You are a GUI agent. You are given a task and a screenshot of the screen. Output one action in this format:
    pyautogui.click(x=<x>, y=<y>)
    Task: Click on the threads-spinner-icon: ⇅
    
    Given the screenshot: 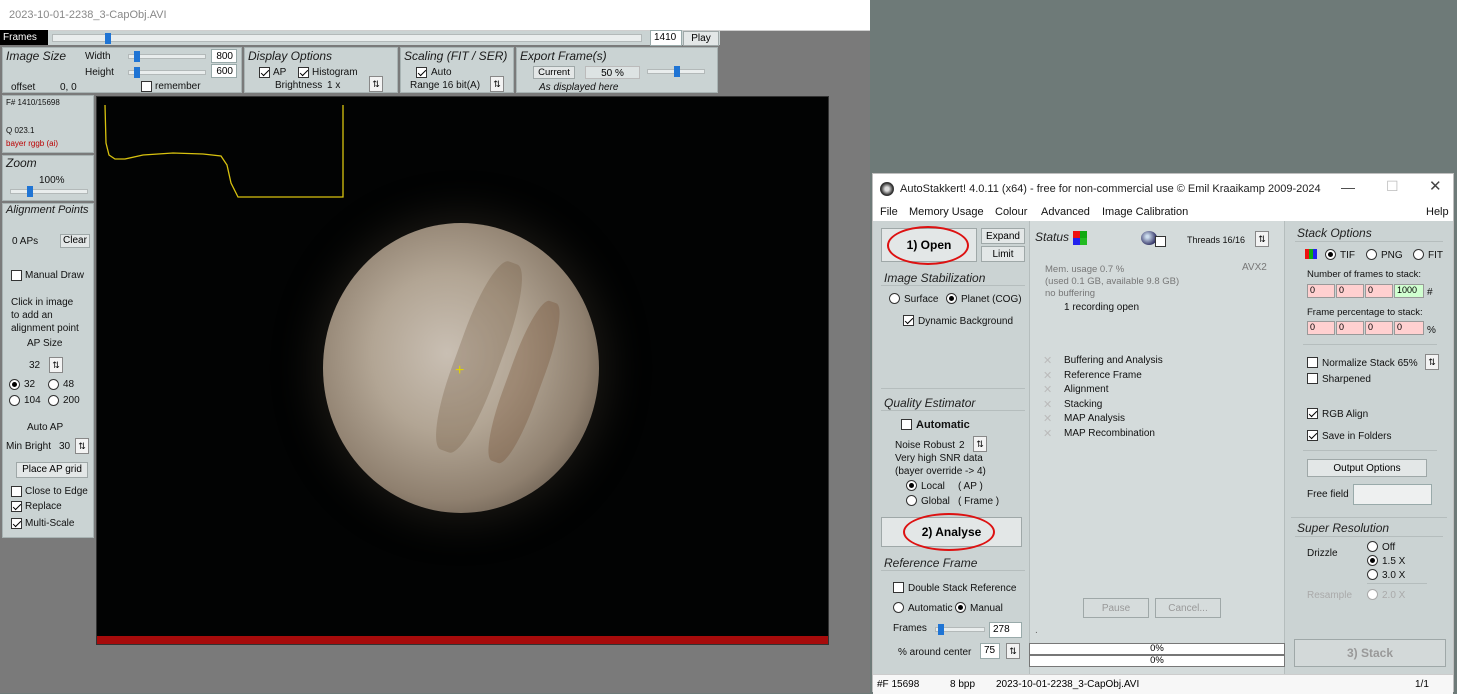 What is the action you would take?
    pyautogui.click(x=1262, y=239)
    